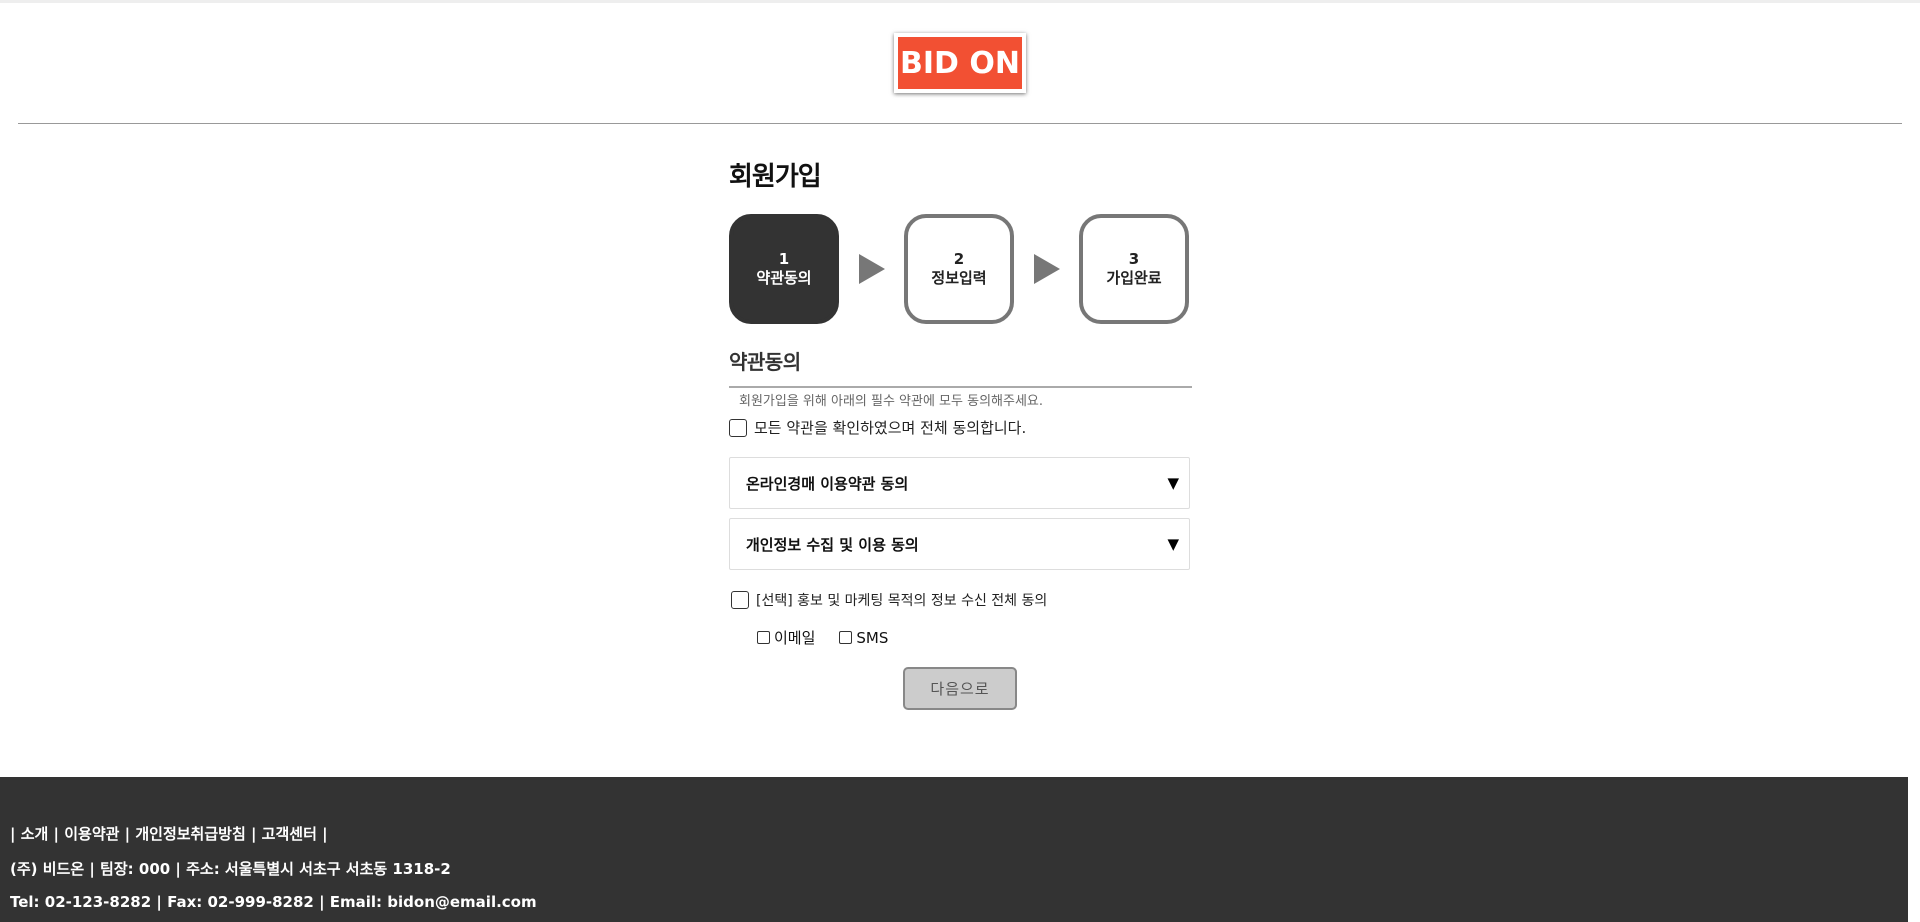 This screenshot has height=922, width=1920. What do you see at coordinates (775, 177) in the screenshot?
I see `page-title: 회원가입` at bounding box center [775, 177].